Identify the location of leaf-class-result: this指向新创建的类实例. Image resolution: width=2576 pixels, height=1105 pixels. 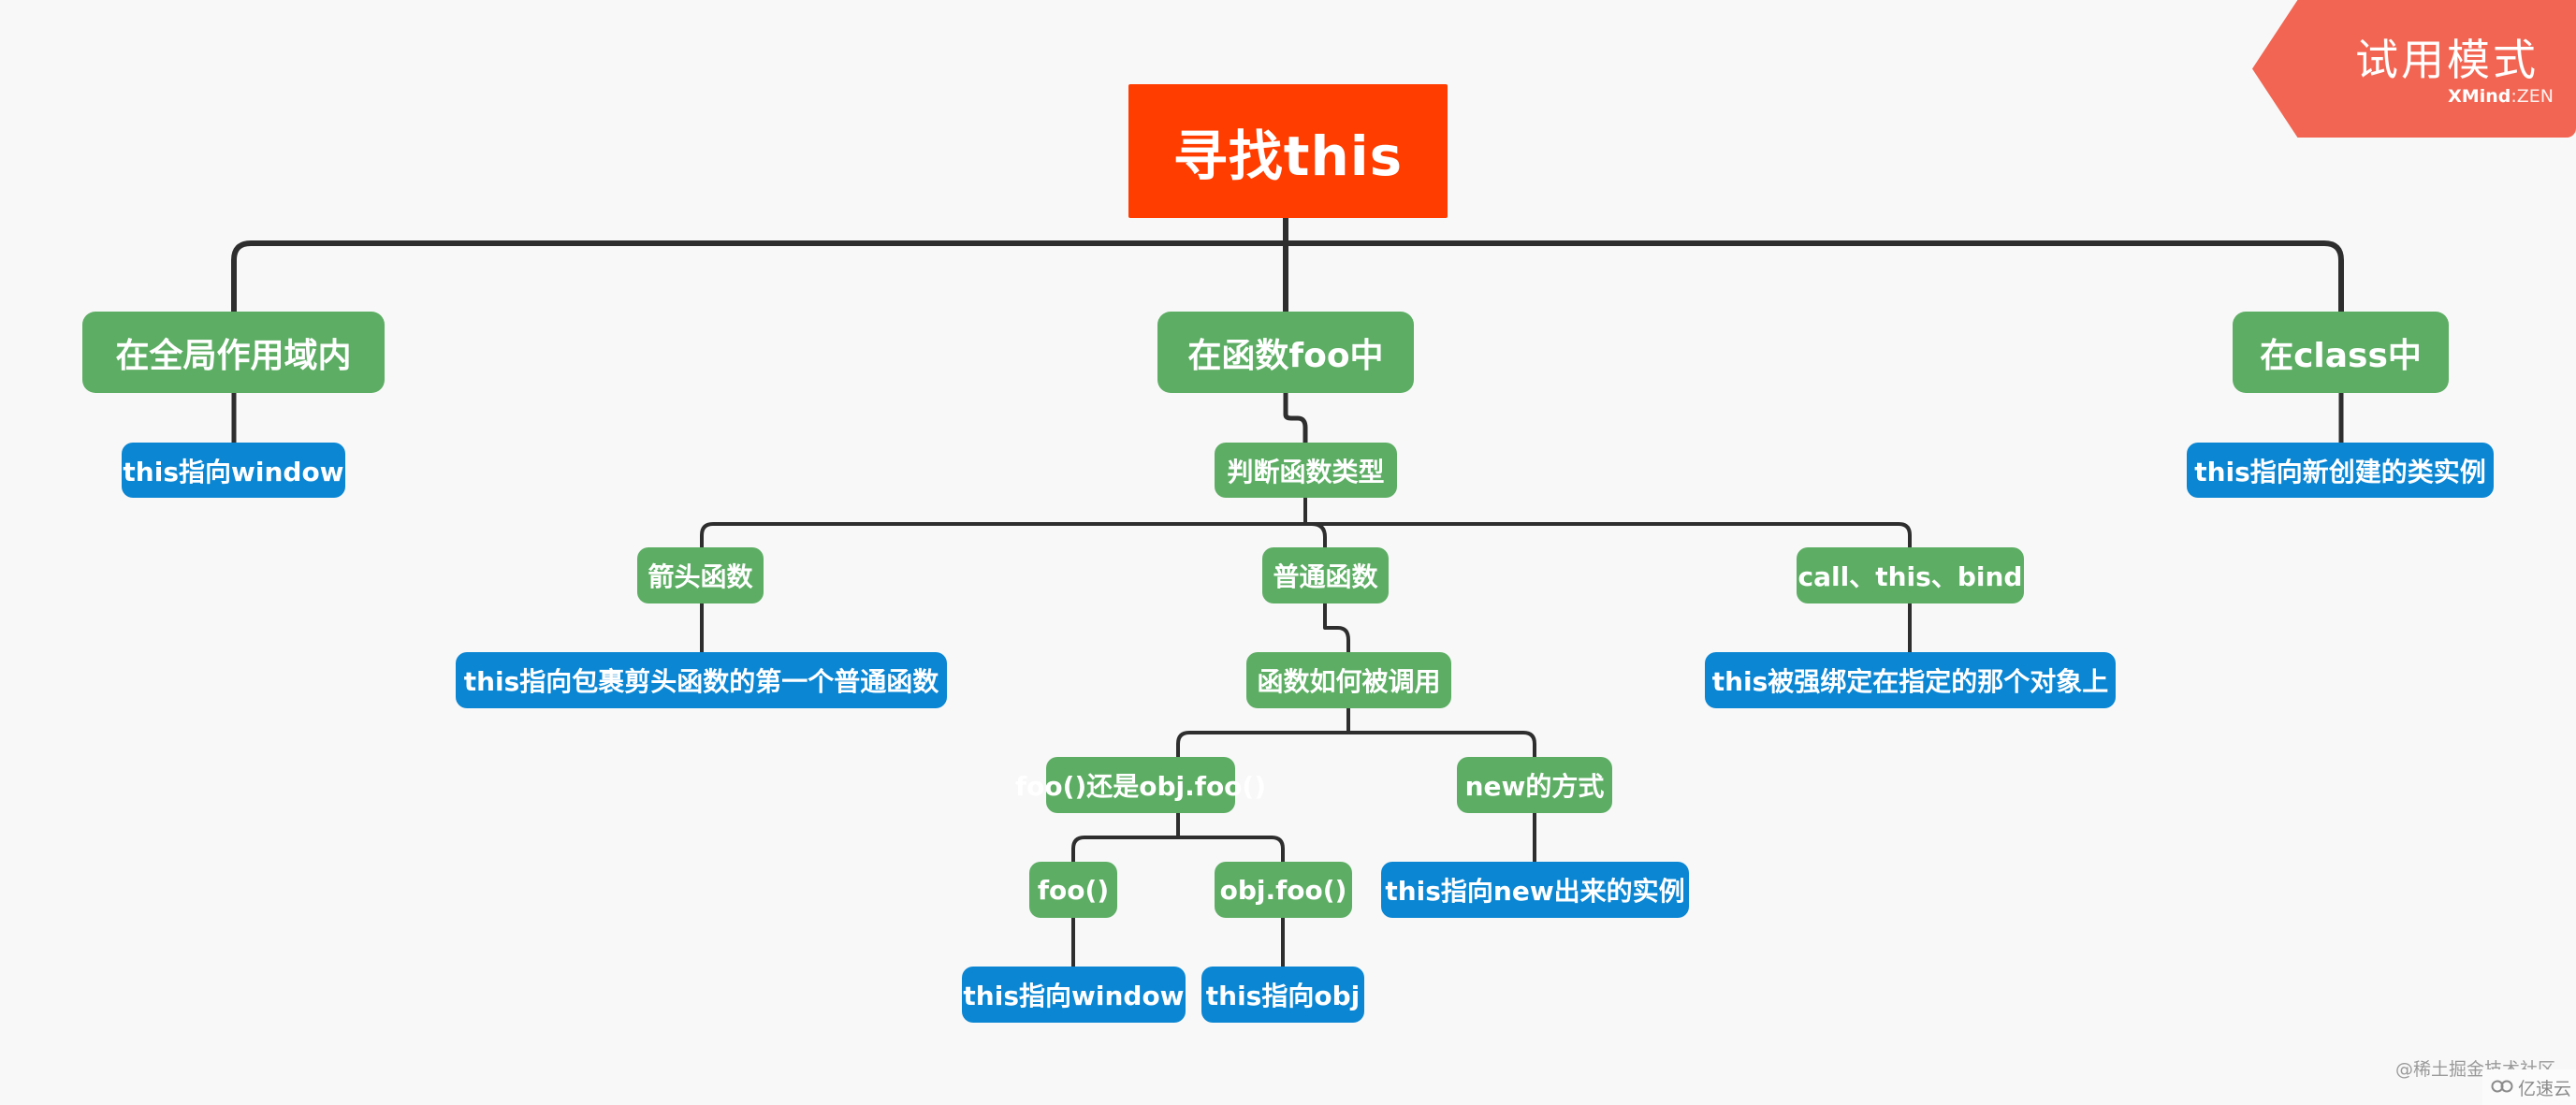
(2340, 470).